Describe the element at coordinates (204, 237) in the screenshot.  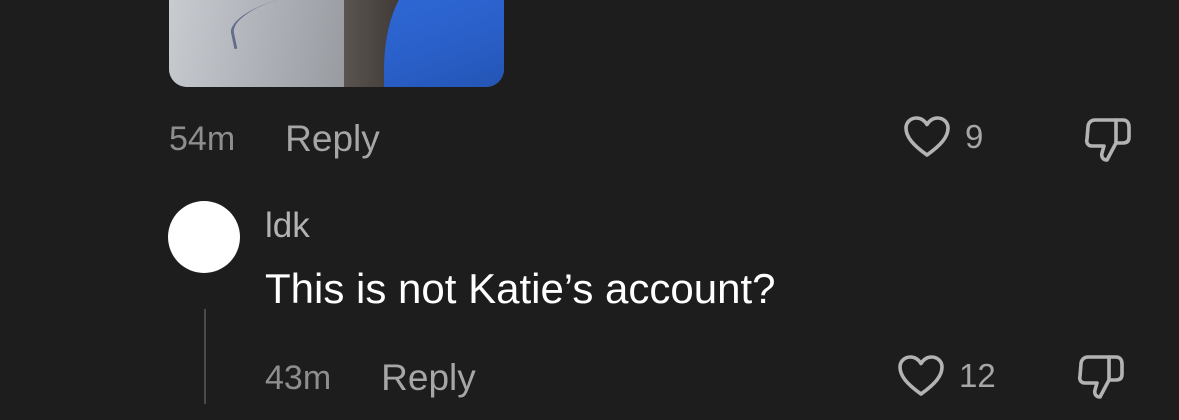
I see `avatar` at that location.